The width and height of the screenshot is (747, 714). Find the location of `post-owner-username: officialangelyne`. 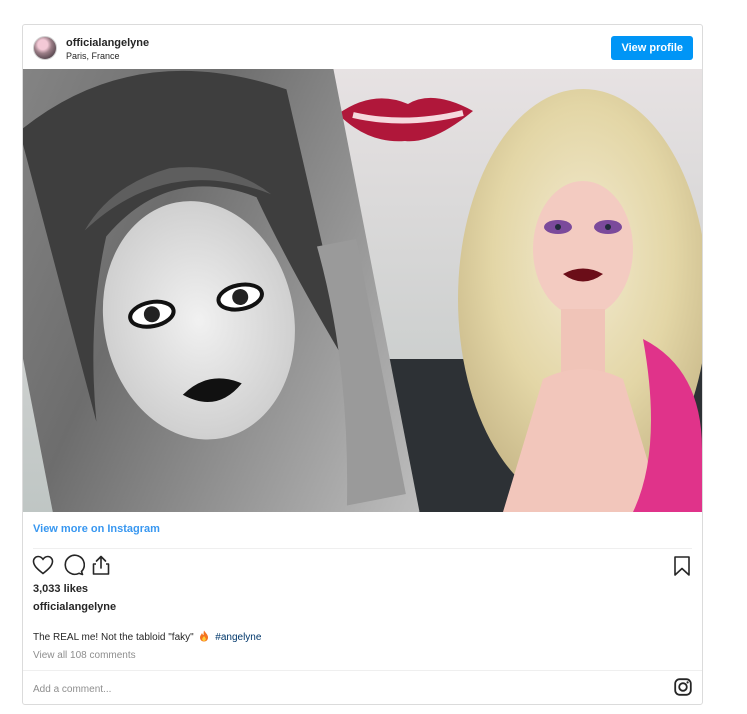

post-owner-username: officialangelyne is located at coordinates (74, 607).